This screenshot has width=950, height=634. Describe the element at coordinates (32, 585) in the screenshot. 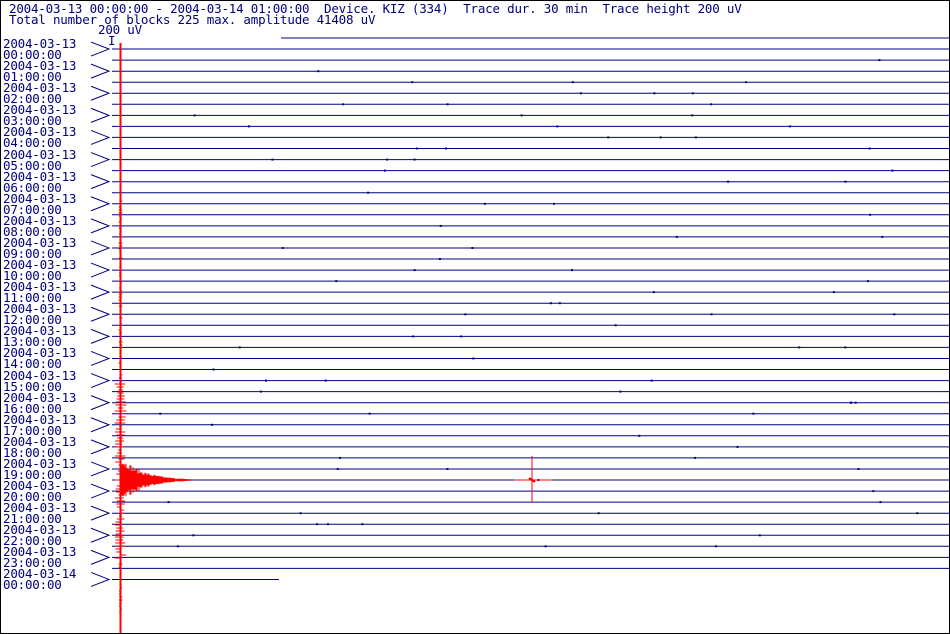

I see `hour-label-time: 00:00:00` at that location.